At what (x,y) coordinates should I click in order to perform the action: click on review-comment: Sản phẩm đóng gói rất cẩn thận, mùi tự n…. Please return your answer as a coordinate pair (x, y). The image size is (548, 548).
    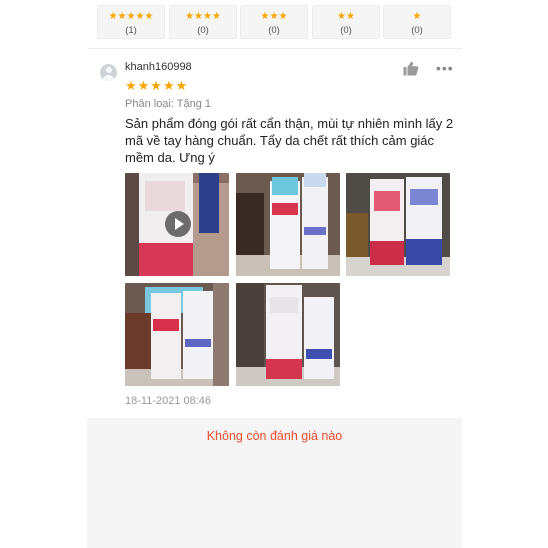
    Looking at the image, I should click on (289, 140).